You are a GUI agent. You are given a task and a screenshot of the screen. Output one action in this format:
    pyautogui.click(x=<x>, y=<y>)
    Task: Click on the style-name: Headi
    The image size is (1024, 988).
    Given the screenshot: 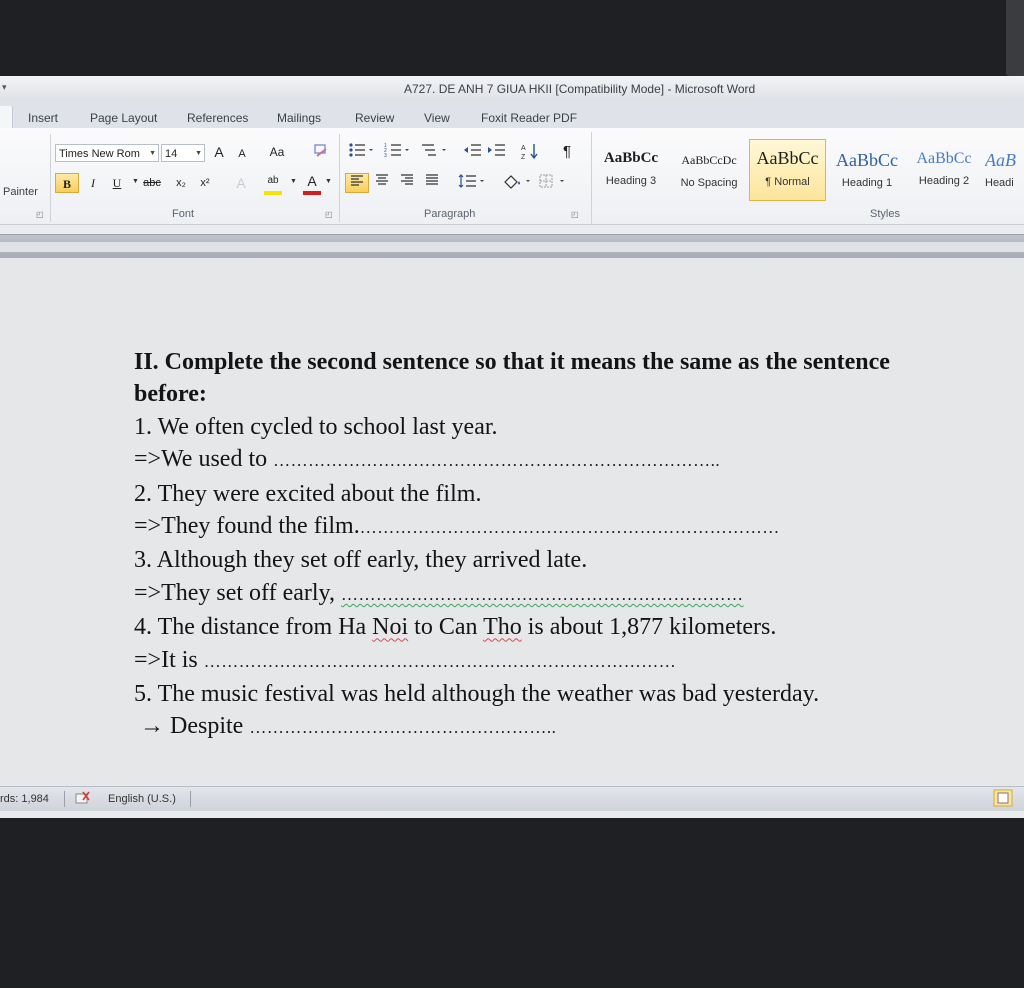 What is the action you would take?
    pyautogui.click(x=999, y=183)
    